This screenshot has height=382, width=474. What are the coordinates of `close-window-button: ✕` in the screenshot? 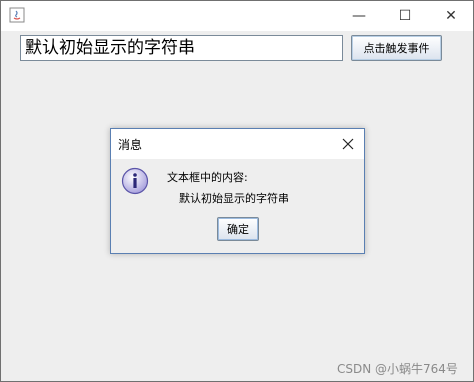 It's located at (451, 16).